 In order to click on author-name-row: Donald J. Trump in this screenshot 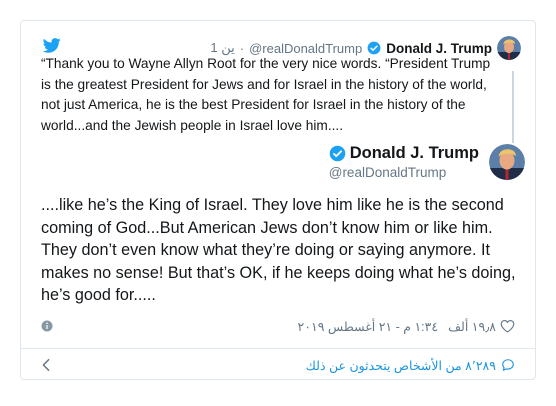, I will do `click(404, 153)`.